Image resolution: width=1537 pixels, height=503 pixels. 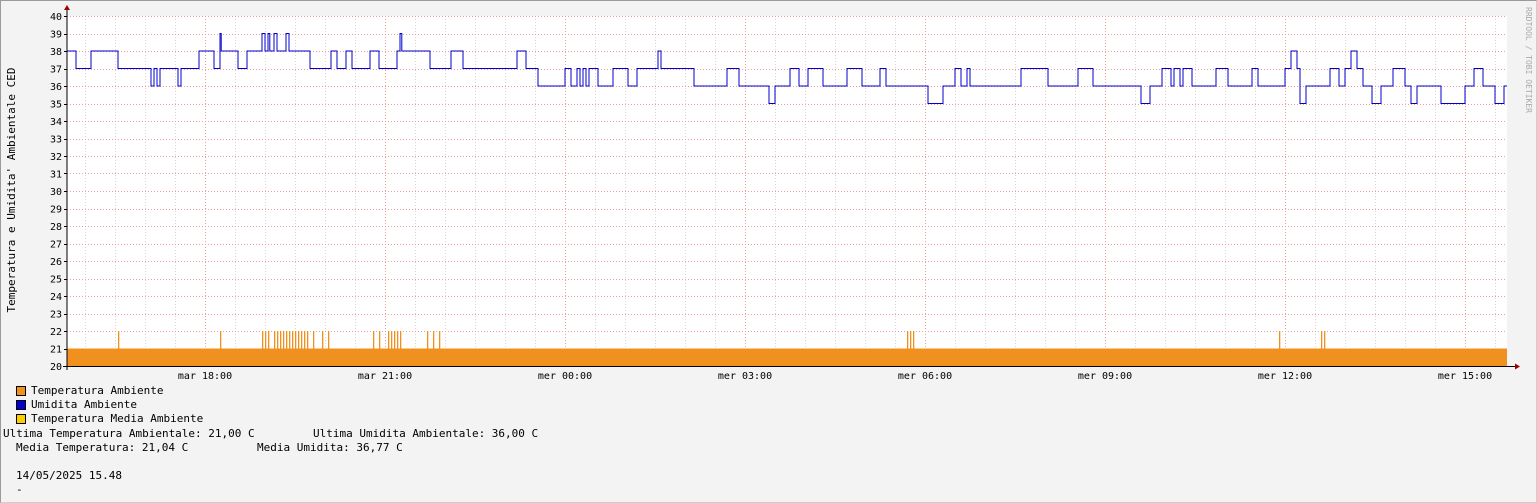 What do you see at coordinates (56, 315) in the screenshot?
I see `y-tick-label: 23` at bounding box center [56, 315].